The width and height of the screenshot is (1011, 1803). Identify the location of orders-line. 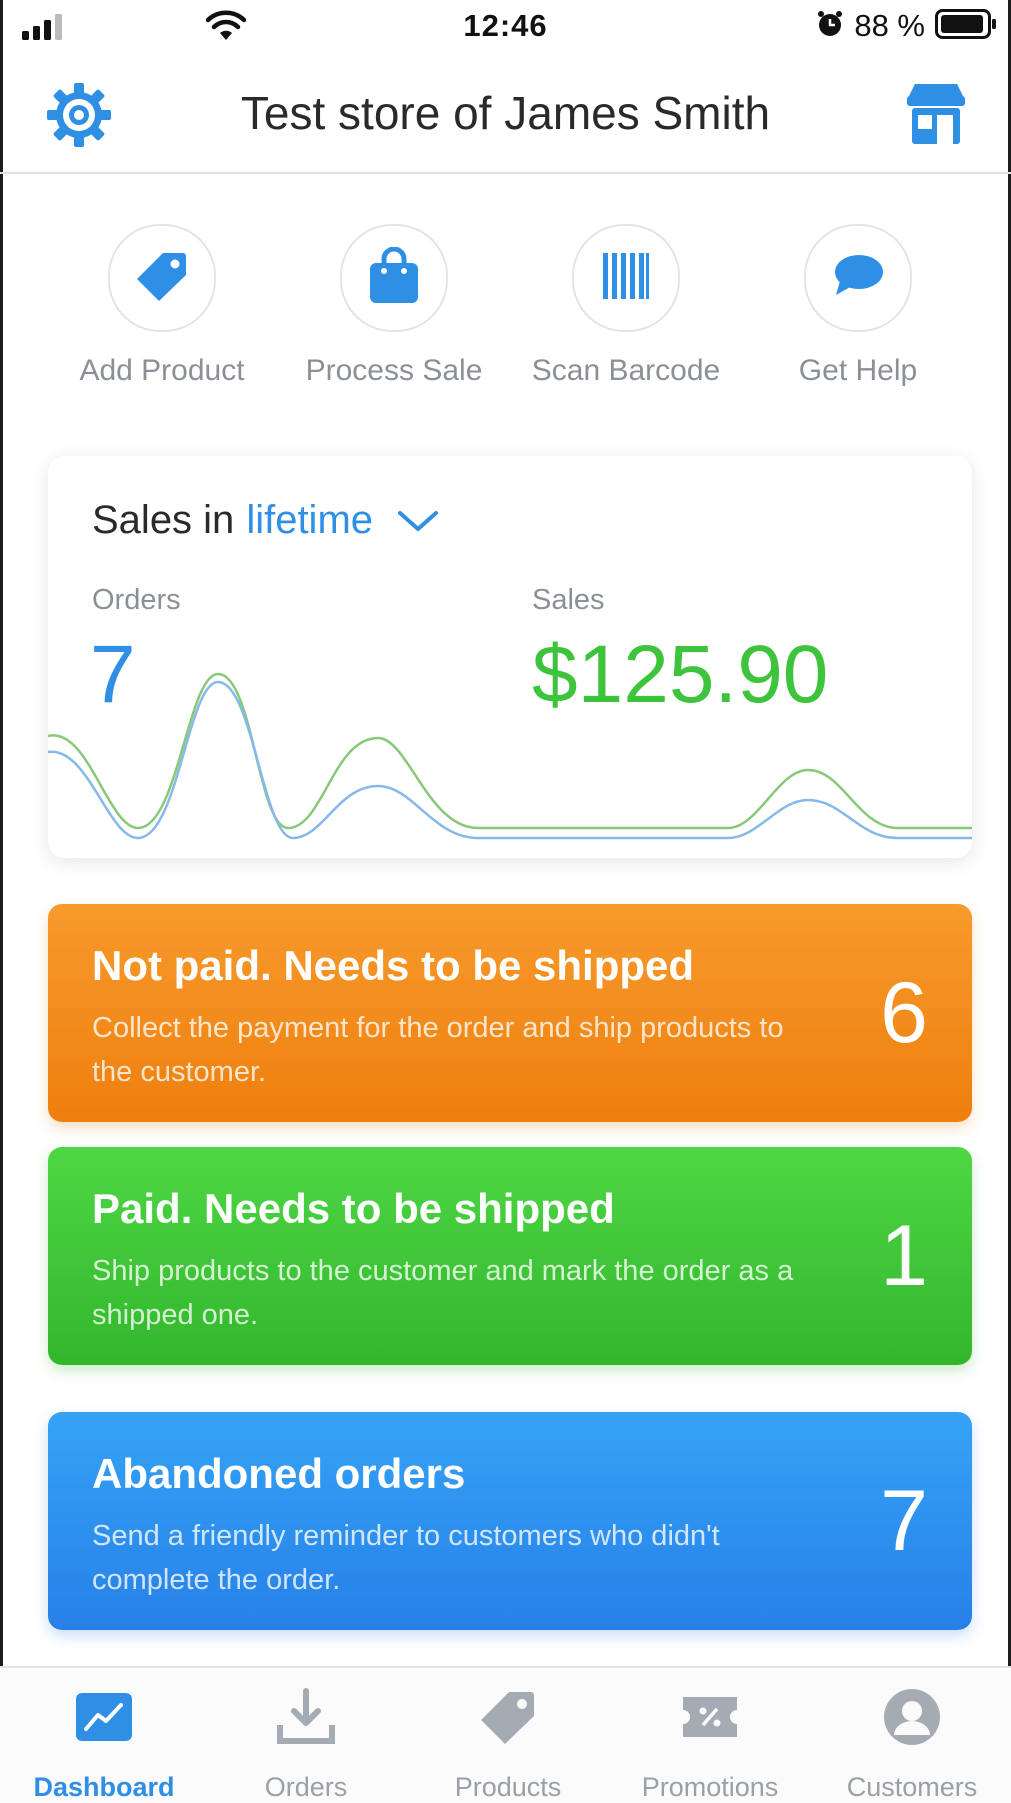
(510, 760).